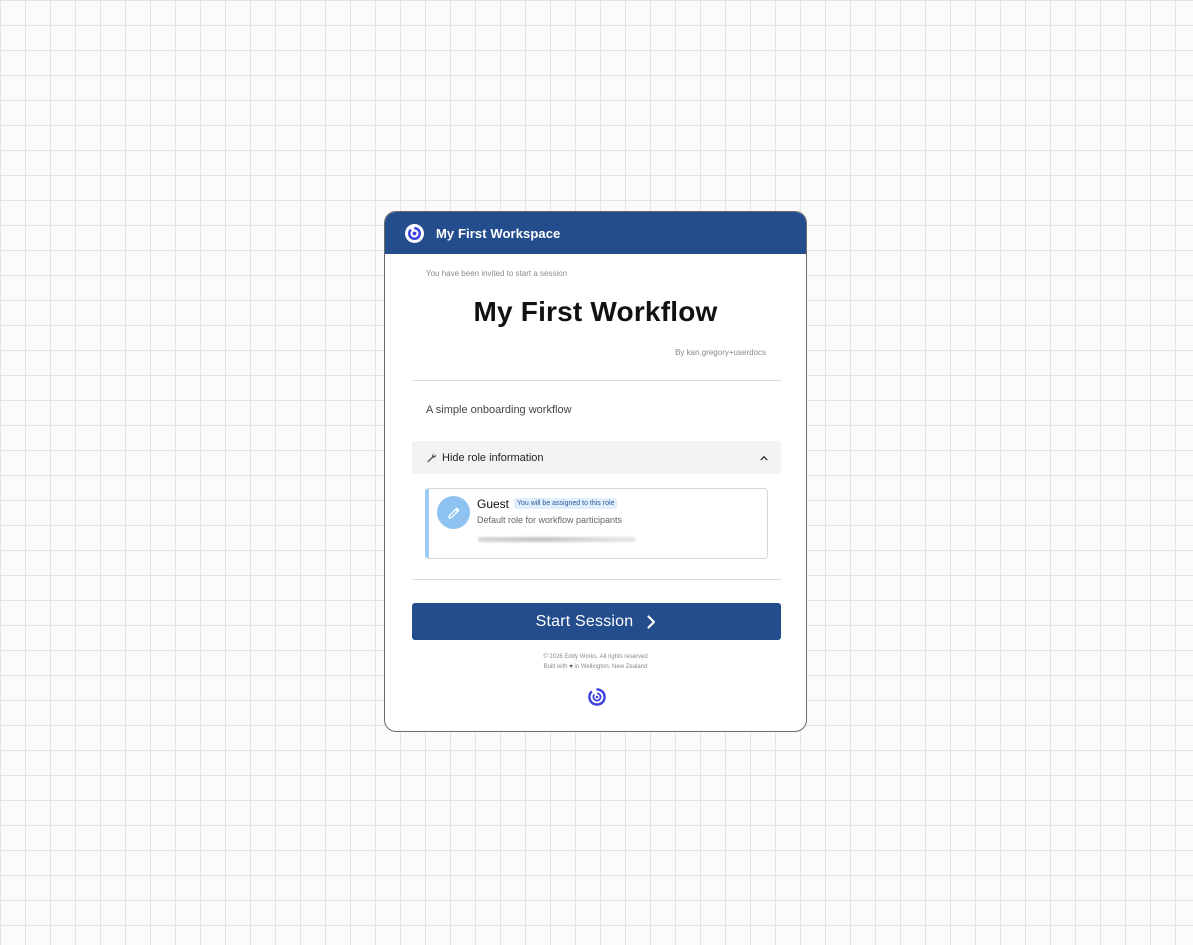  I want to click on role-assigned-badge: You will be assigned to this role, so click(566, 503).